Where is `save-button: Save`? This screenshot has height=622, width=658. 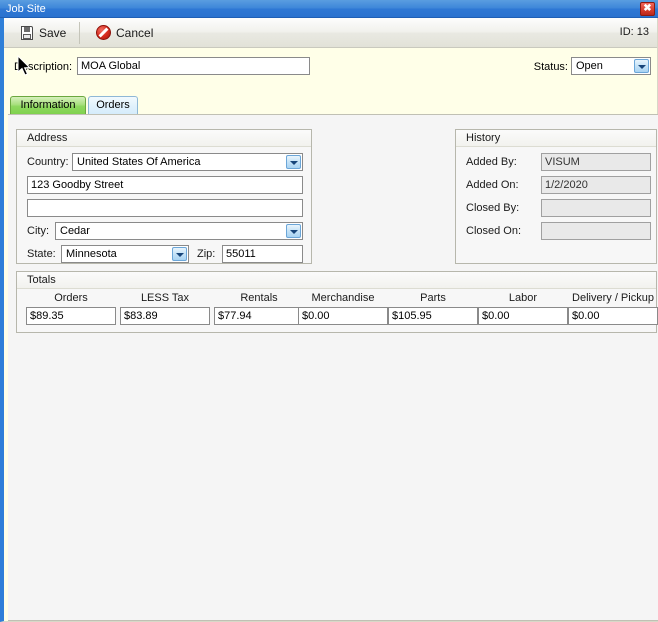 save-button: Save is located at coordinates (43, 32).